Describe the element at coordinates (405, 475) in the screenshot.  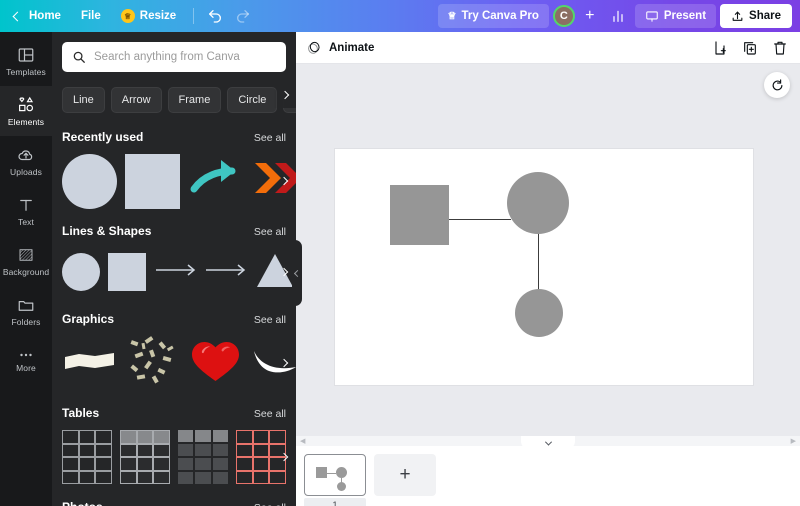
I see `add-page-tile: +` at that location.